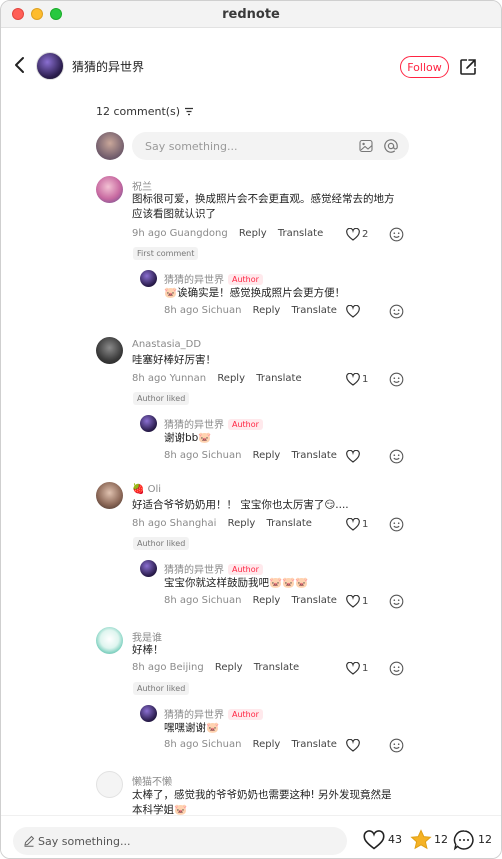  I want to click on comment-text: 好棒！, so click(148, 650).